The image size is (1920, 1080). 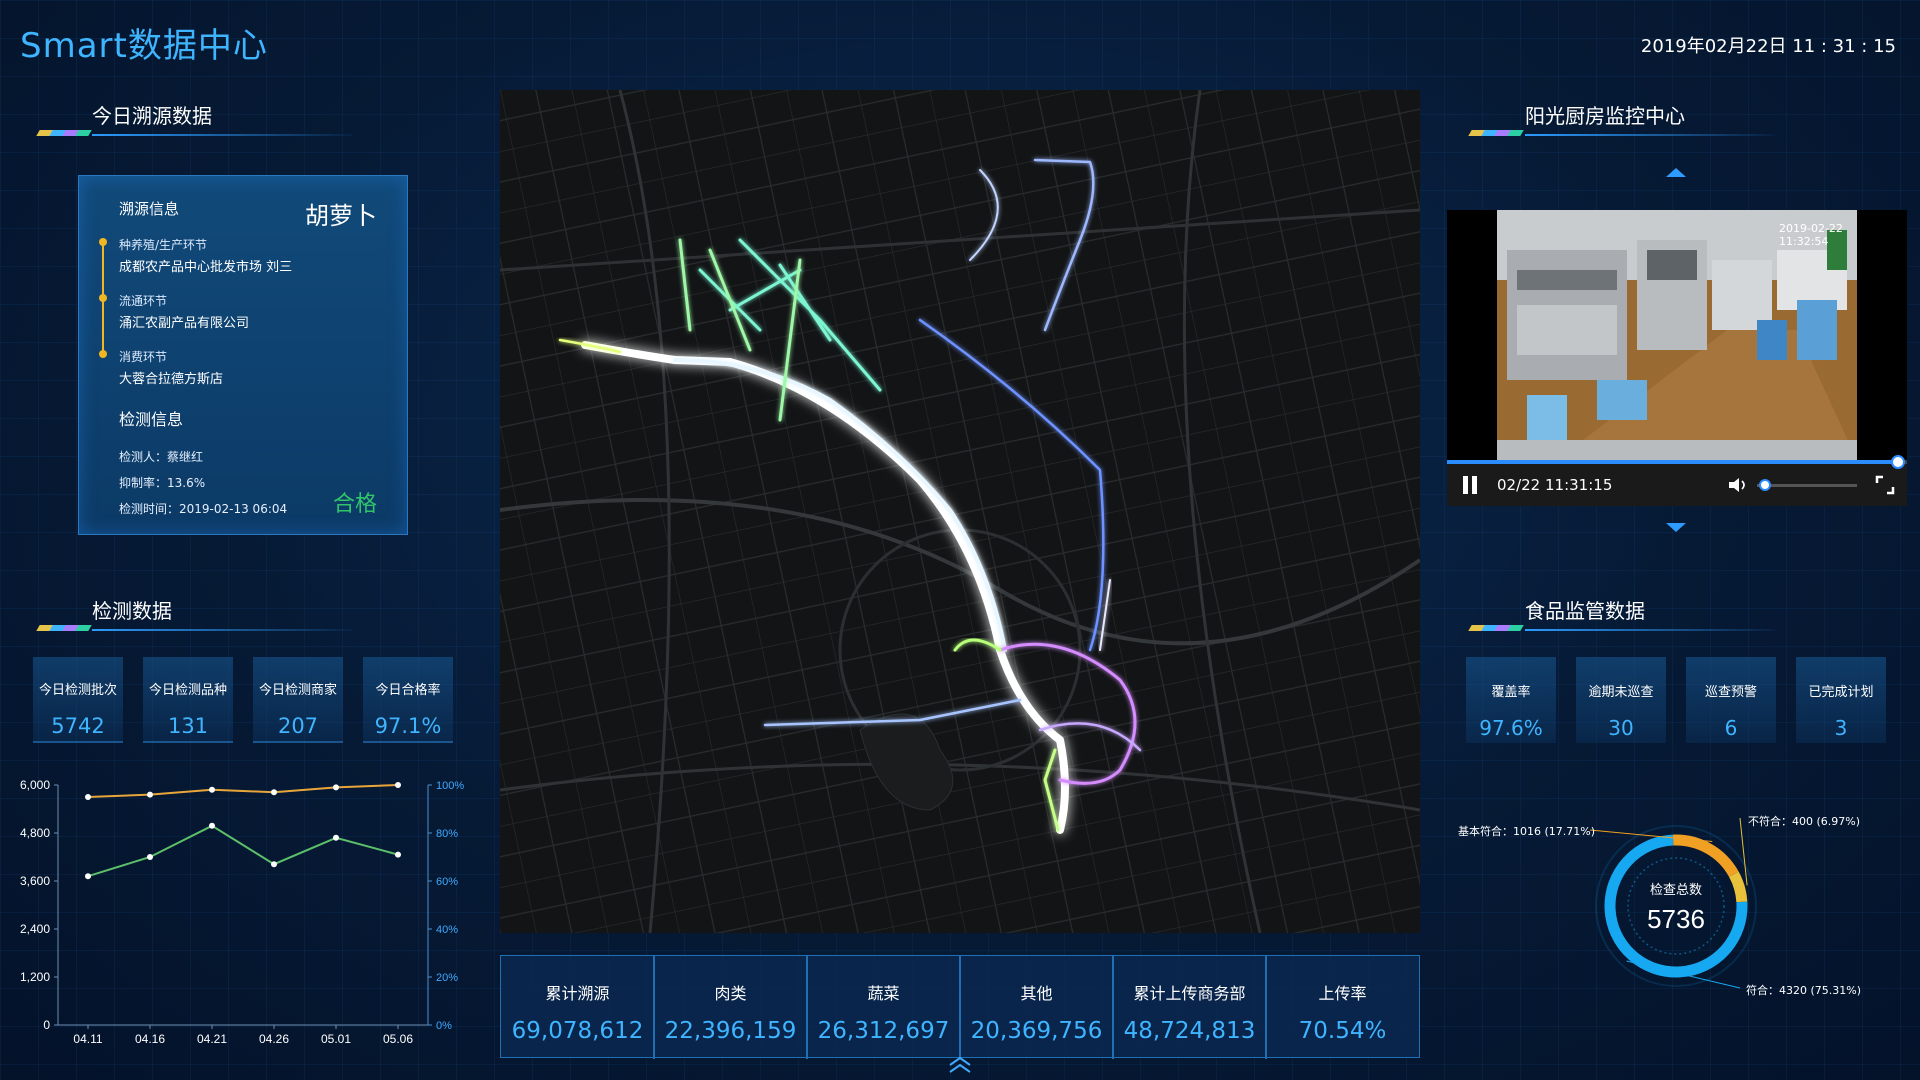 What do you see at coordinates (447, 882) in the screenshot?
I see `y-tick-label-right: 60%` at bounding box center [447, 882].